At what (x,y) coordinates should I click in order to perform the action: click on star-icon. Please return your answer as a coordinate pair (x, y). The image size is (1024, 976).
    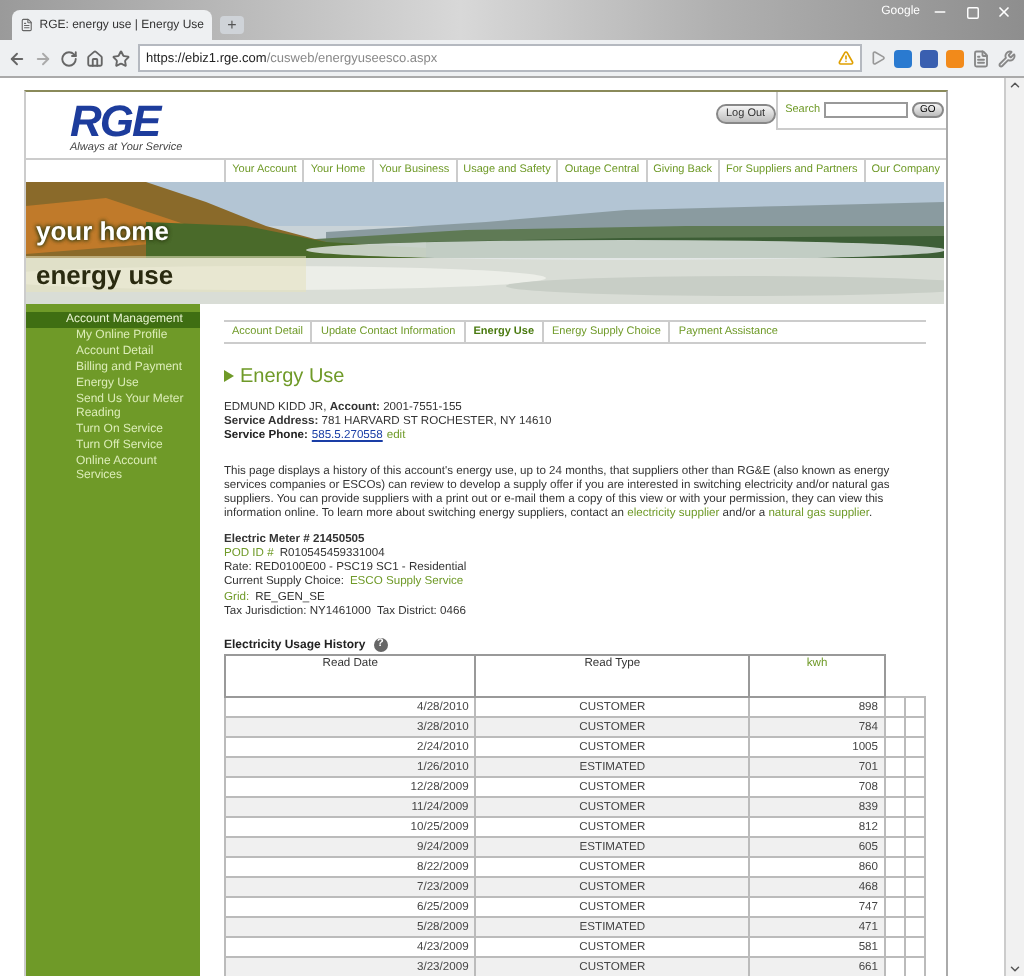
    Looking at the image, I should click on (121, 58).